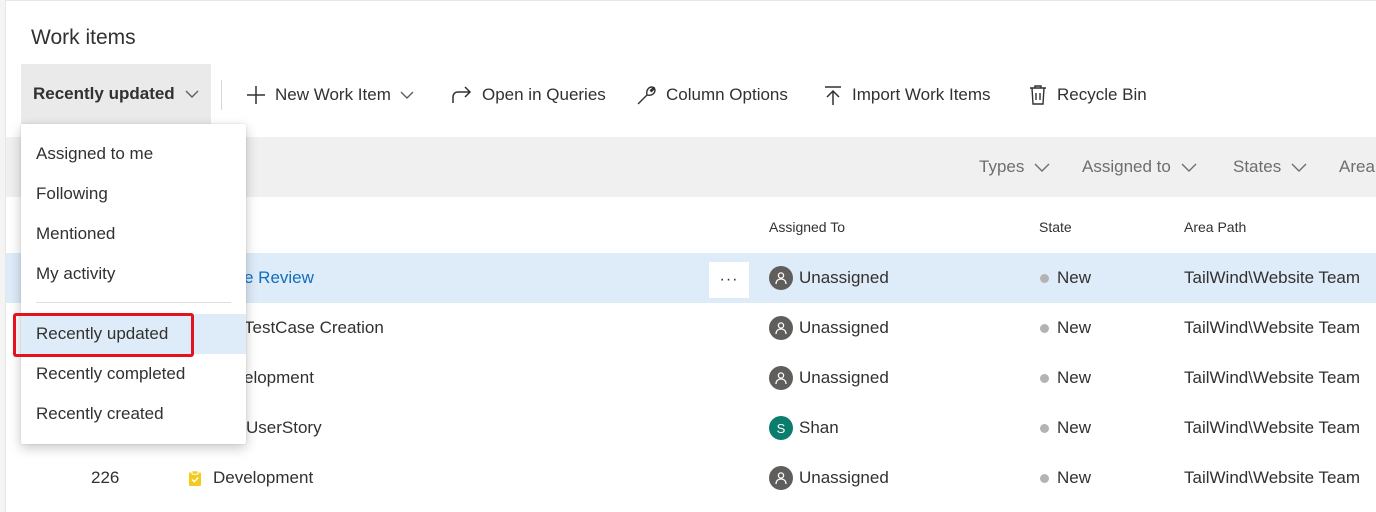  Describe the element at coordinates (921, 94) in the screenshot. I see `import-work-items-label: Import Work Items` at that location.